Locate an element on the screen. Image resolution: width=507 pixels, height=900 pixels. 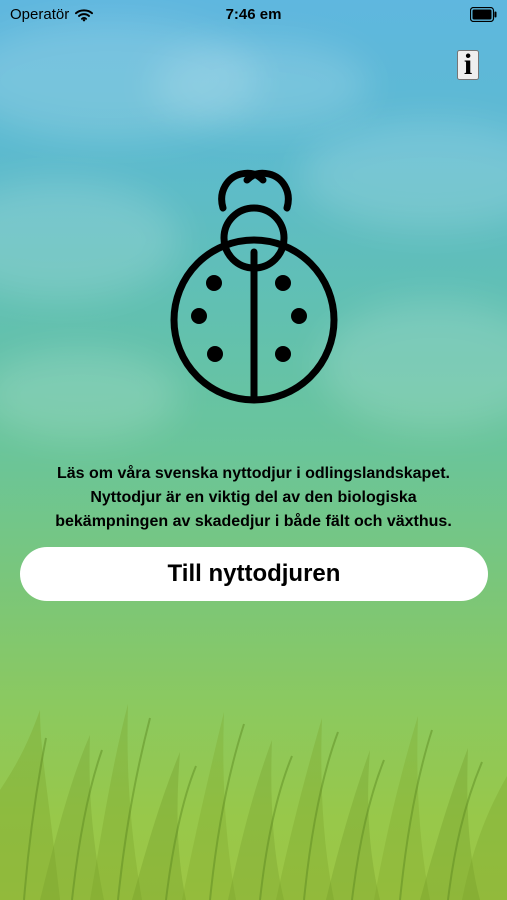
status-time: 7:46 em is located at coordinates (253, 14).